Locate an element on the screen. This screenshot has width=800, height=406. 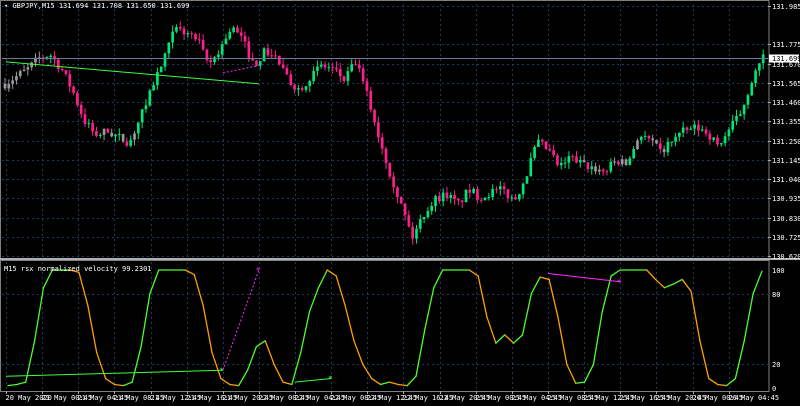
y-tick-label: 131.565 is located at coordinates (786, 84).